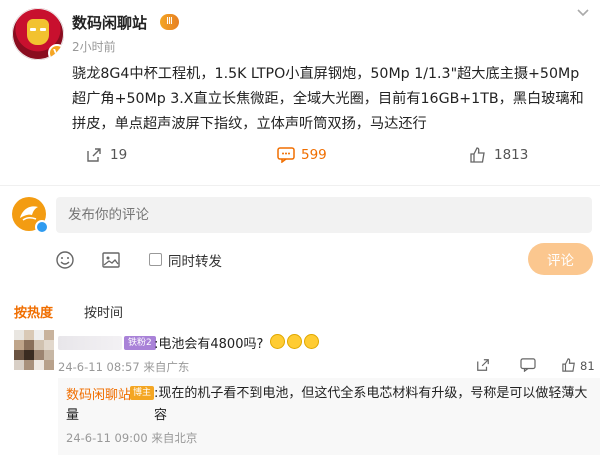 Image resolution: width=600 pixels, height=455 pixels. I want to click on reply-meta: 24-6-11 09:00 来自北京, so click(132, 438).